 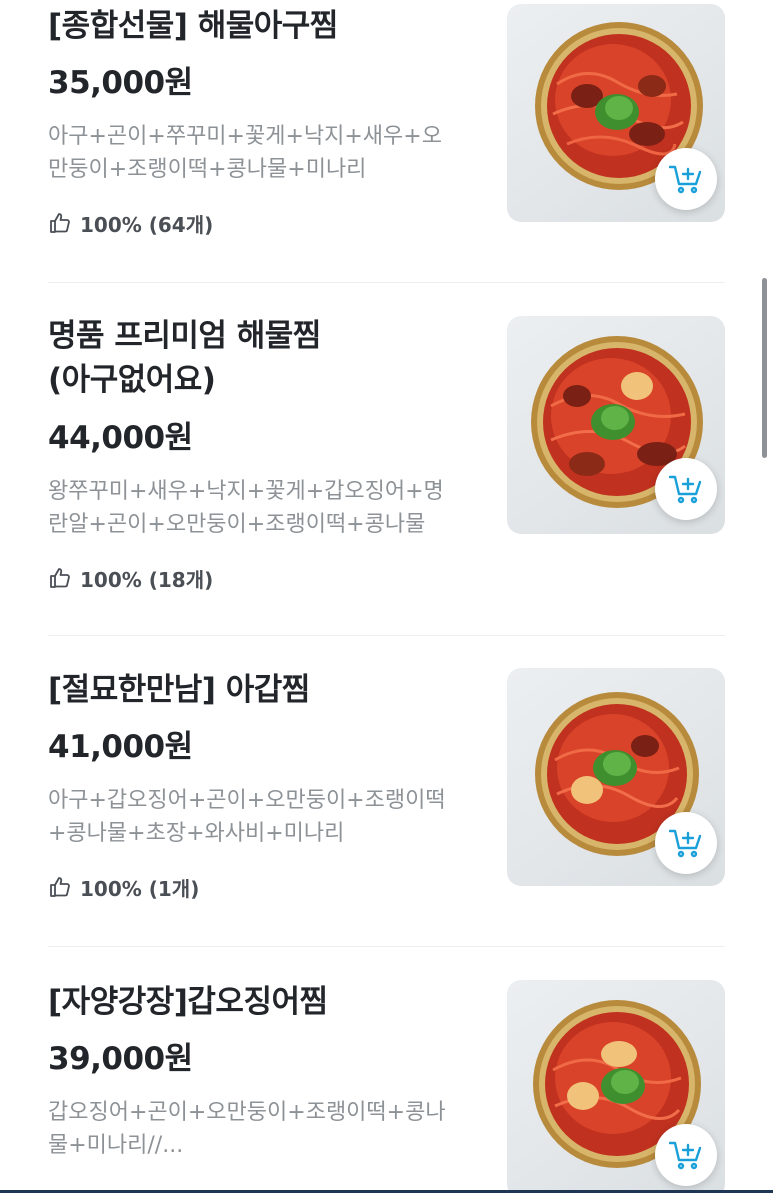 What do you see at coordinates (247, 817) in the screenshot?
I see `menu-item-description: 아구+갑오징어+곤이+오만둥이+조랭이떡+콩나물+초장+와사비+미나리` at bounding box center [247, 817].